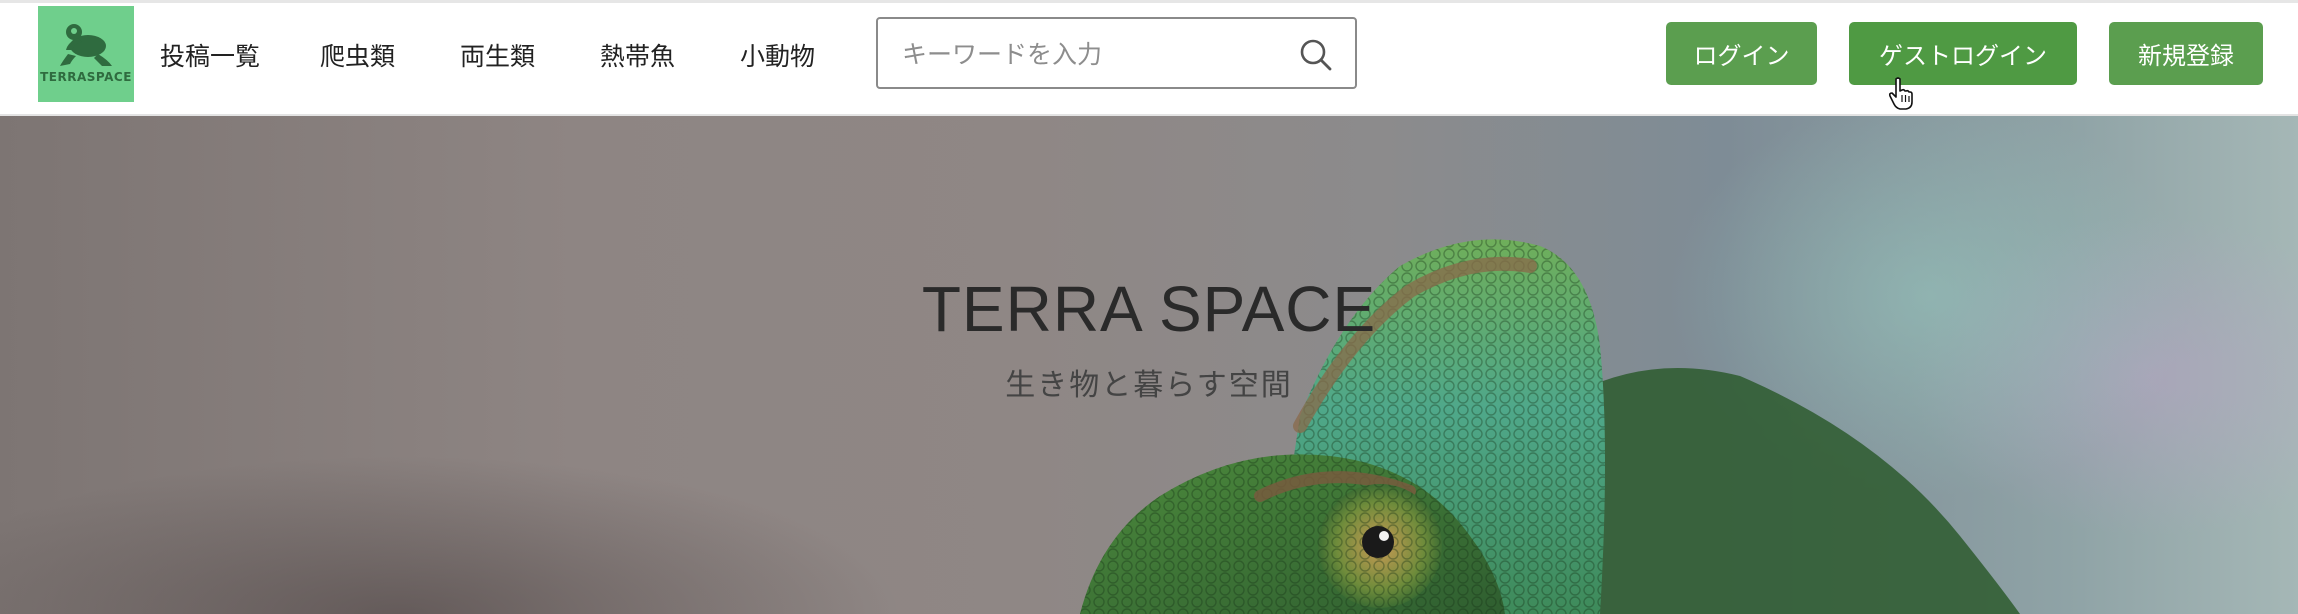  I want to click on frog-icon, so click(86, 45).